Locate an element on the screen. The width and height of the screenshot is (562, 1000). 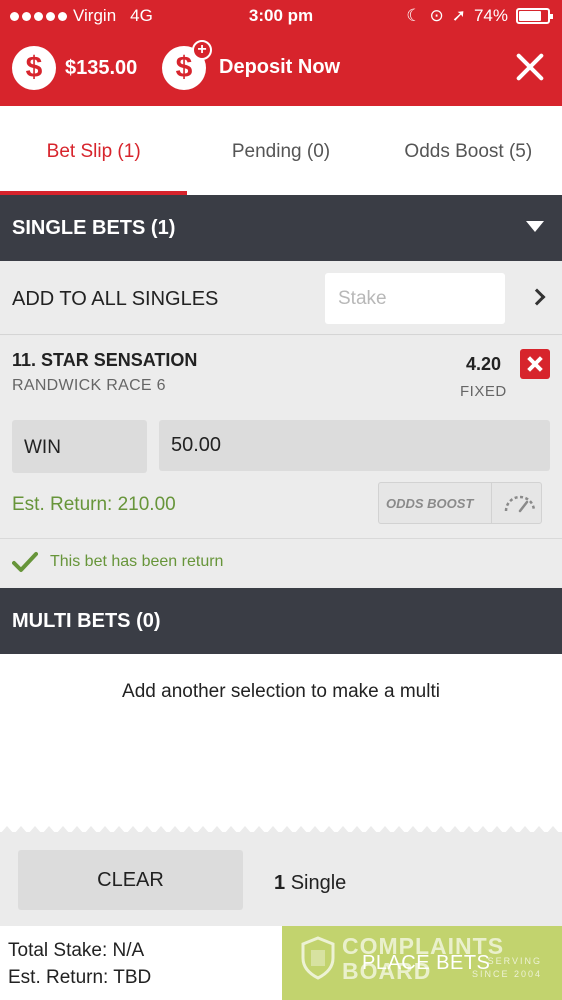
betslip-footer: CLEAR 1 Single is located at coordinates (281, 880).